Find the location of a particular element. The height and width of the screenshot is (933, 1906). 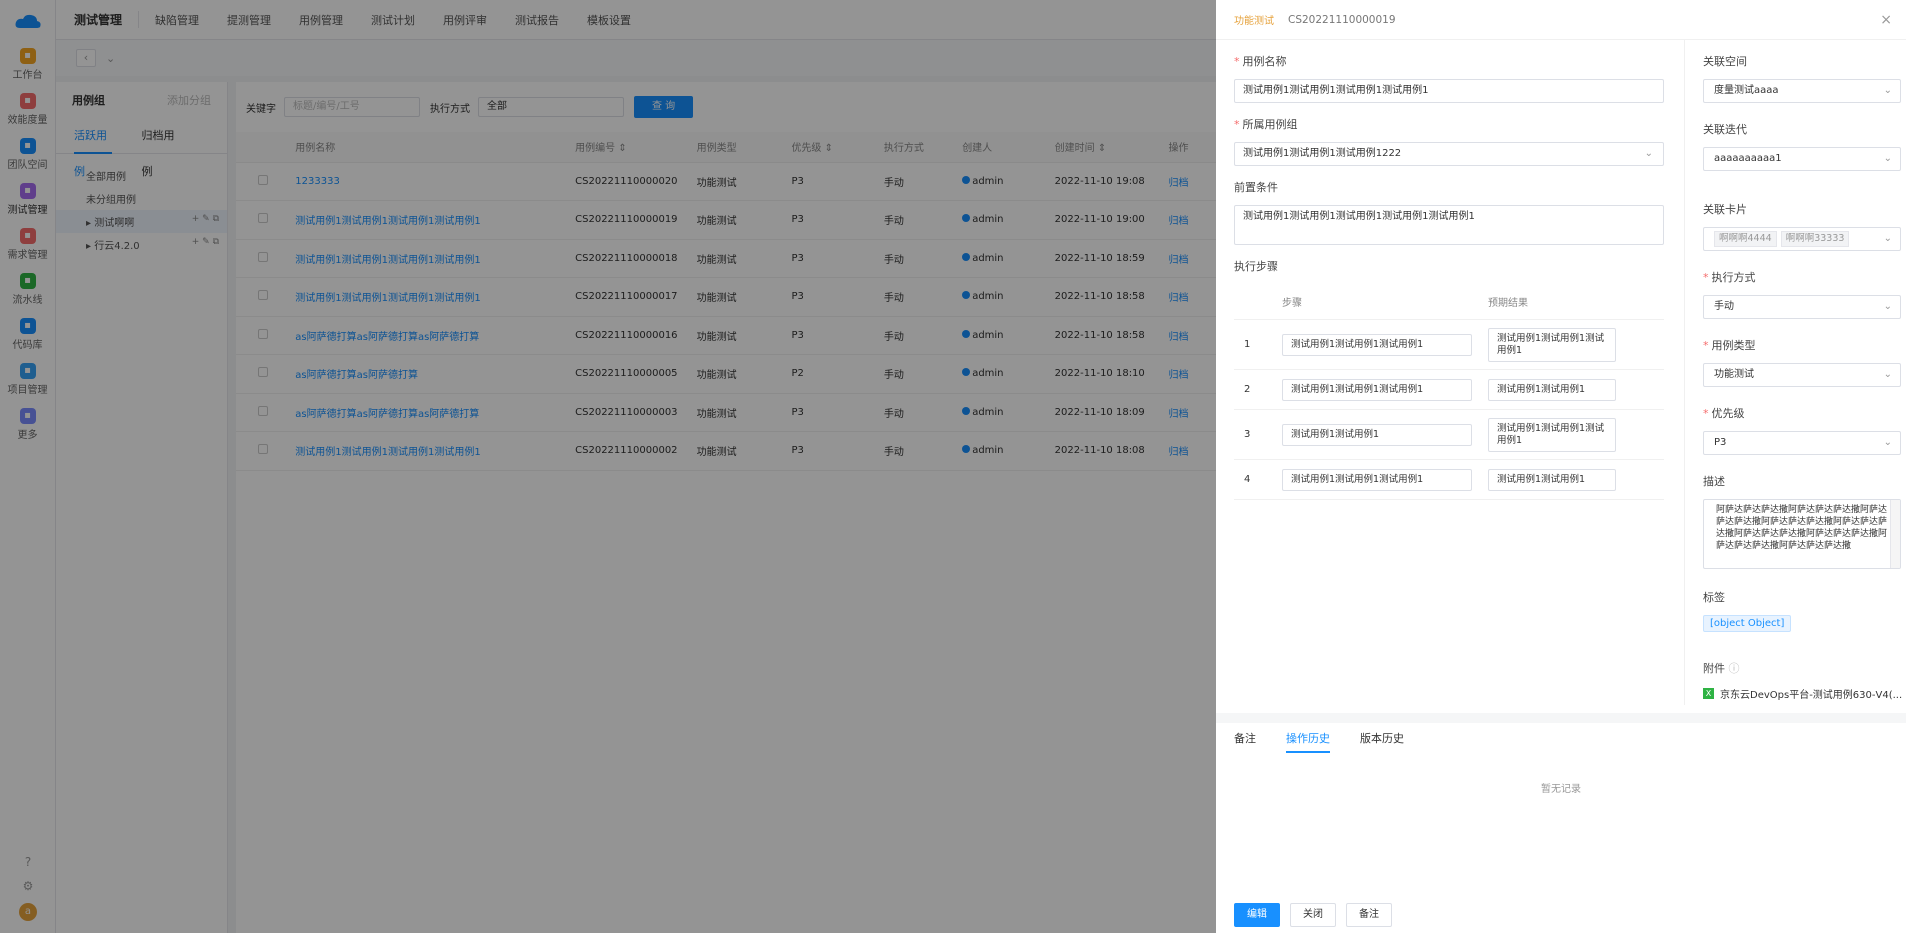

steps-label: 执行步骤 is located at coordinates (1256, 266).